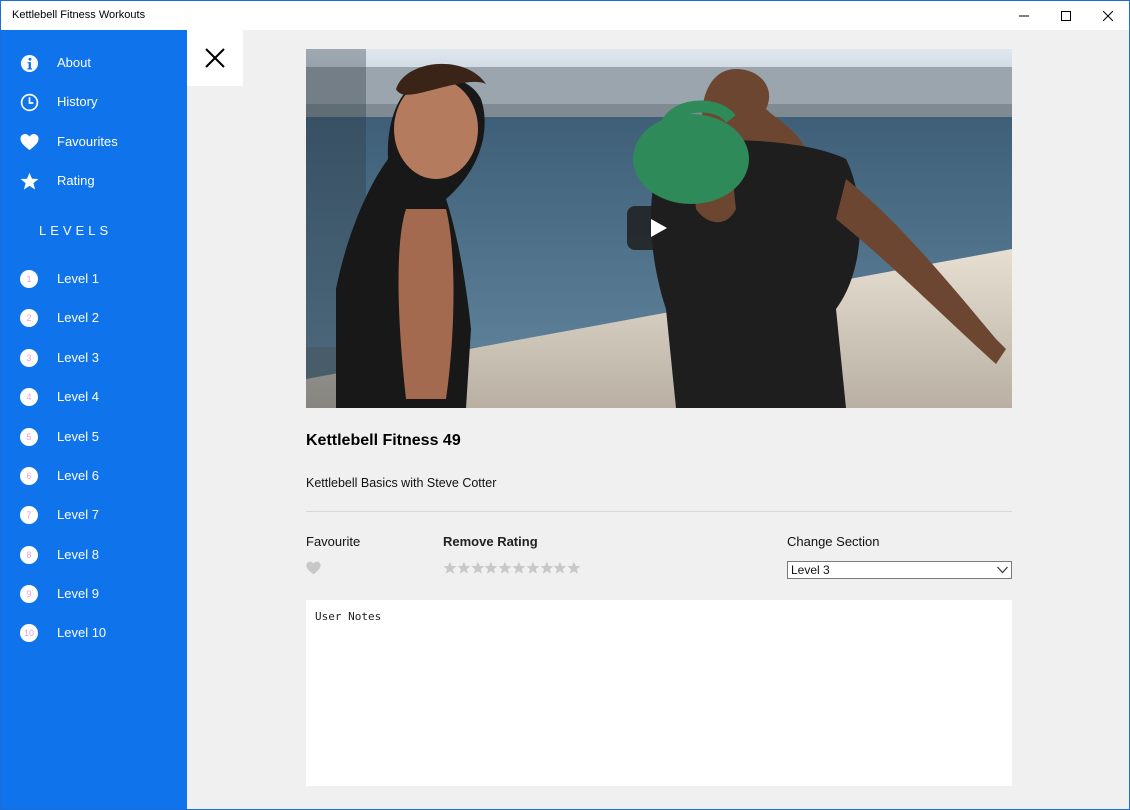 The height and width of the screenshot is (810, 1130). I want to click on close-window-button, so click(1107, 15).